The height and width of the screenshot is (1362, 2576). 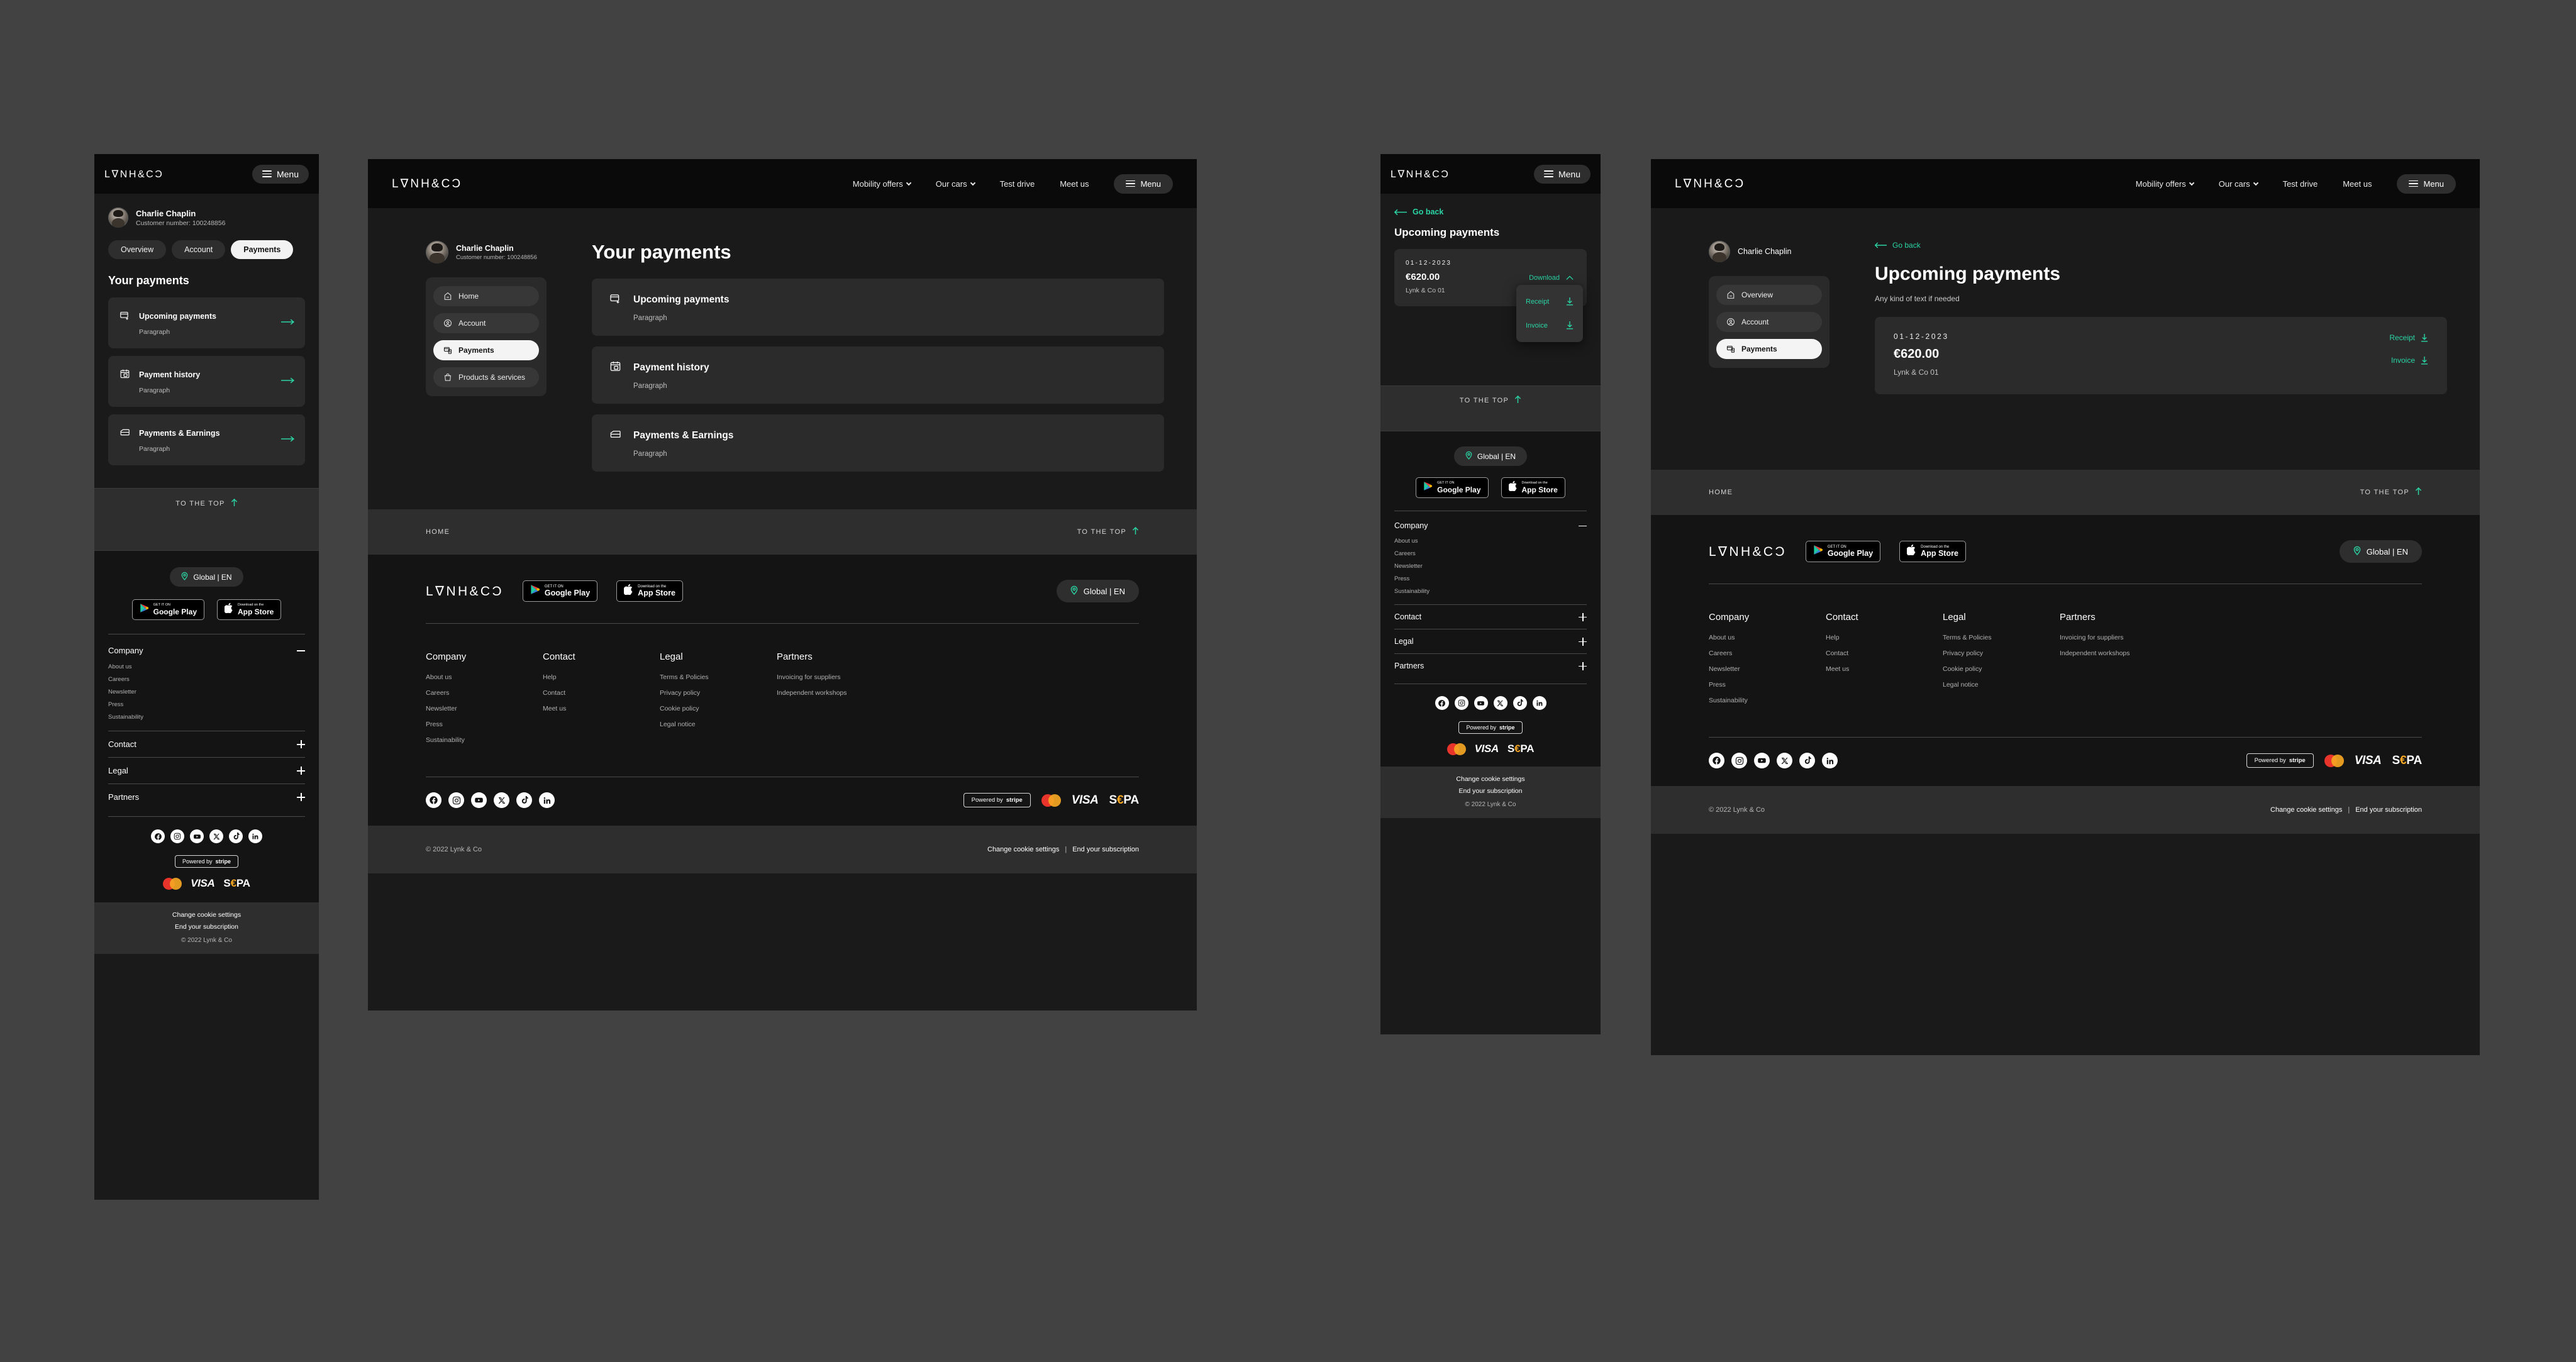 I want to click on to-the-top-band: TO THE TOP, so click(x=206, y=503).